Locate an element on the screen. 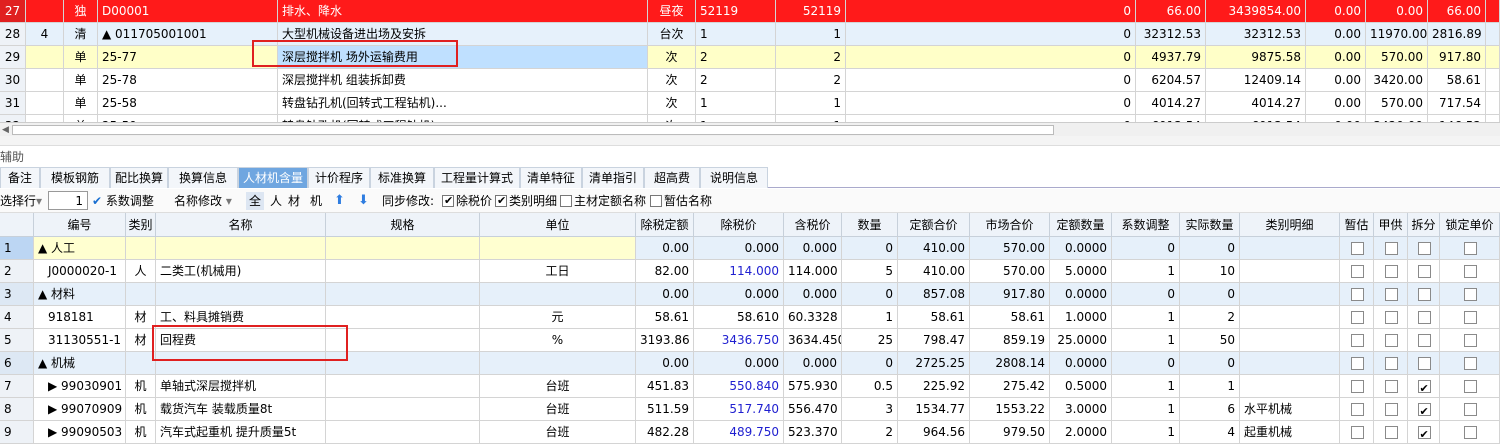 This screenshot has width=1500, height=448. cell-actual: 0 is located at coordinates (1210, 248).